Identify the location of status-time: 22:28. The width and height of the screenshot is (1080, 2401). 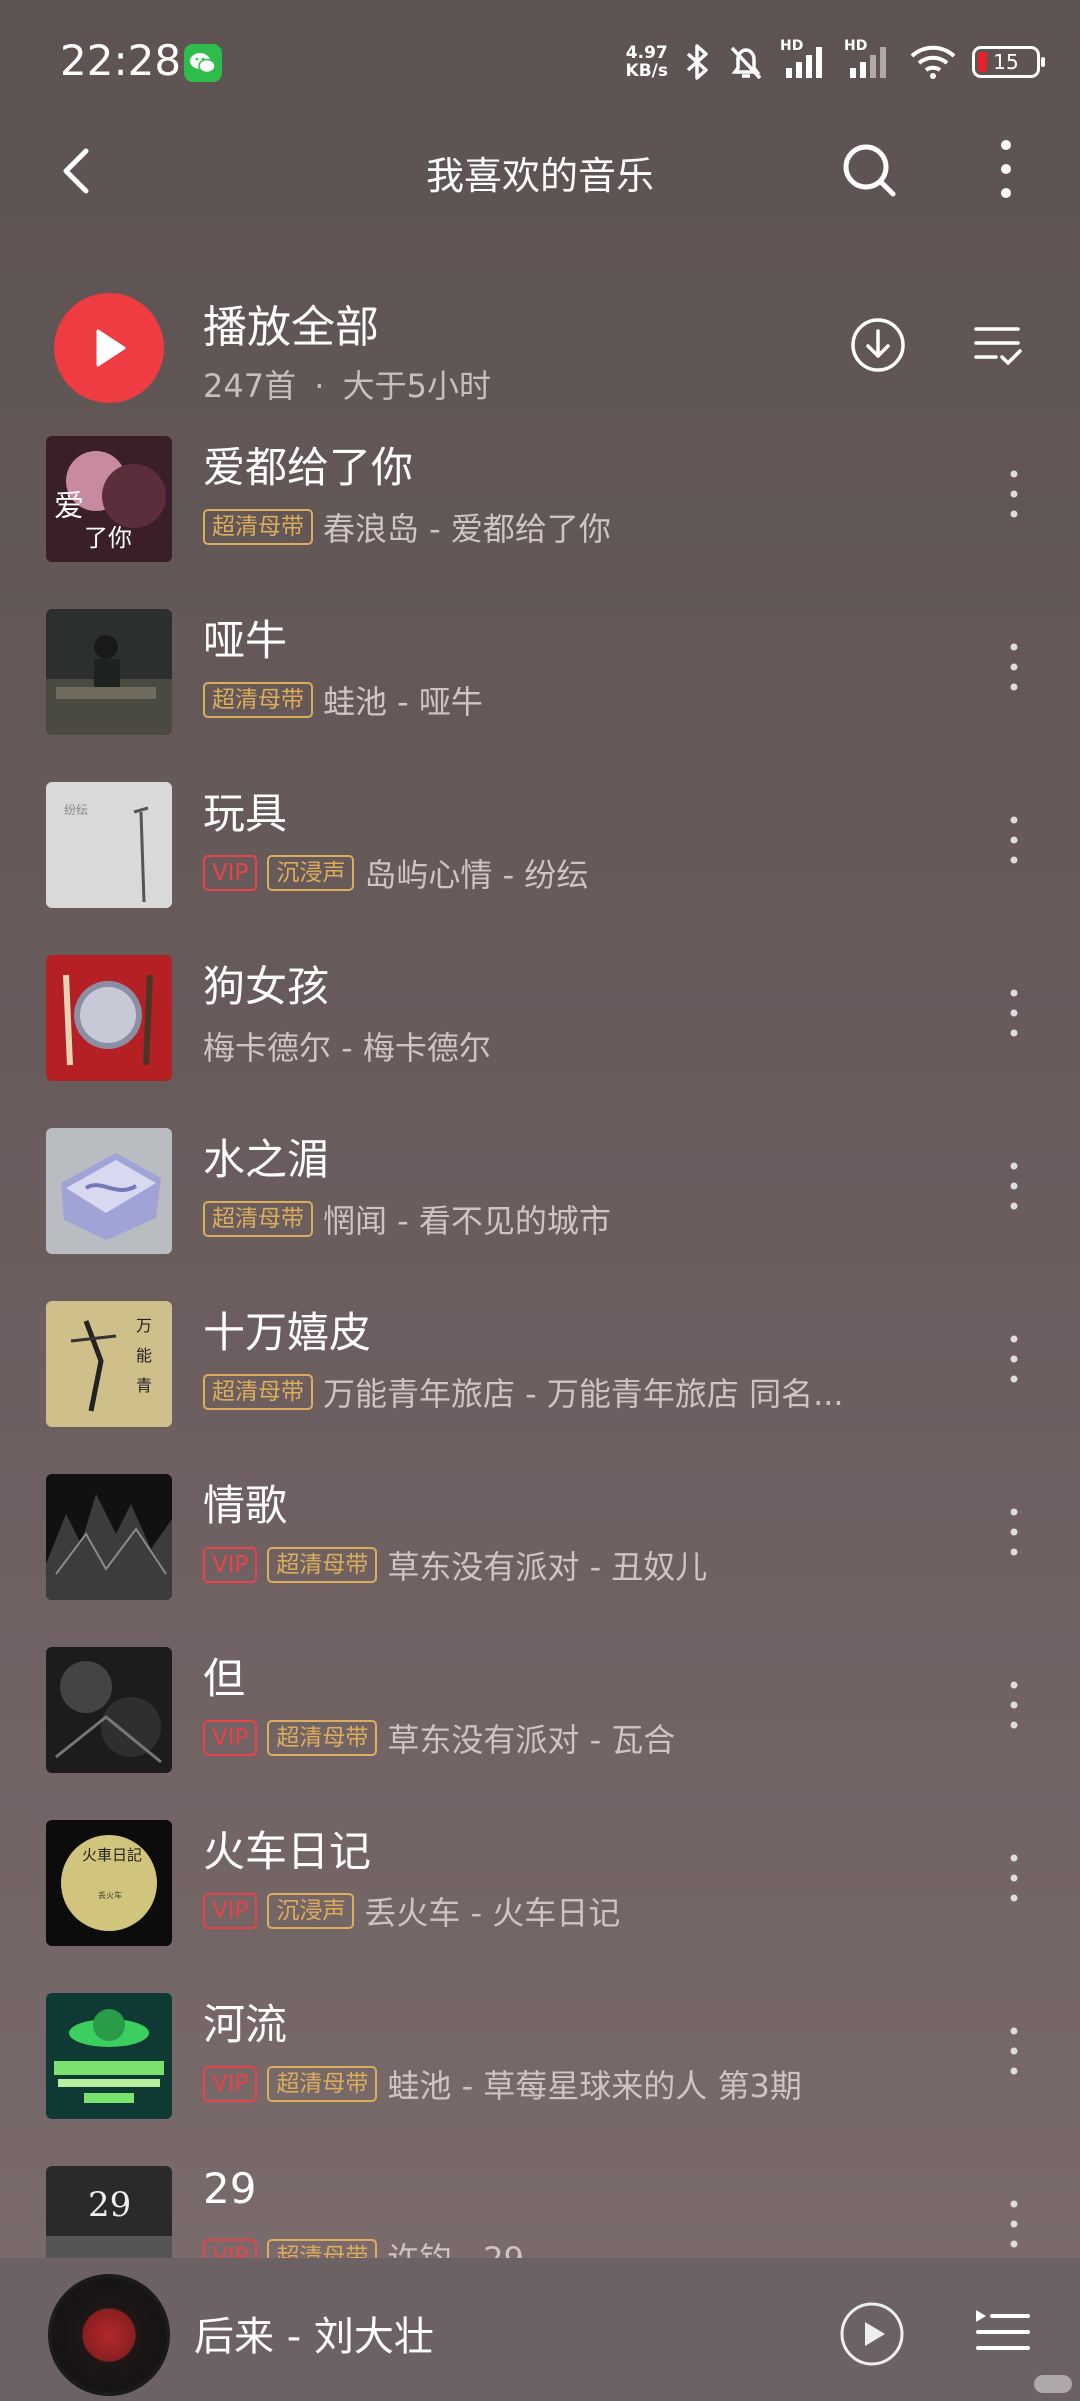
(121, 60).